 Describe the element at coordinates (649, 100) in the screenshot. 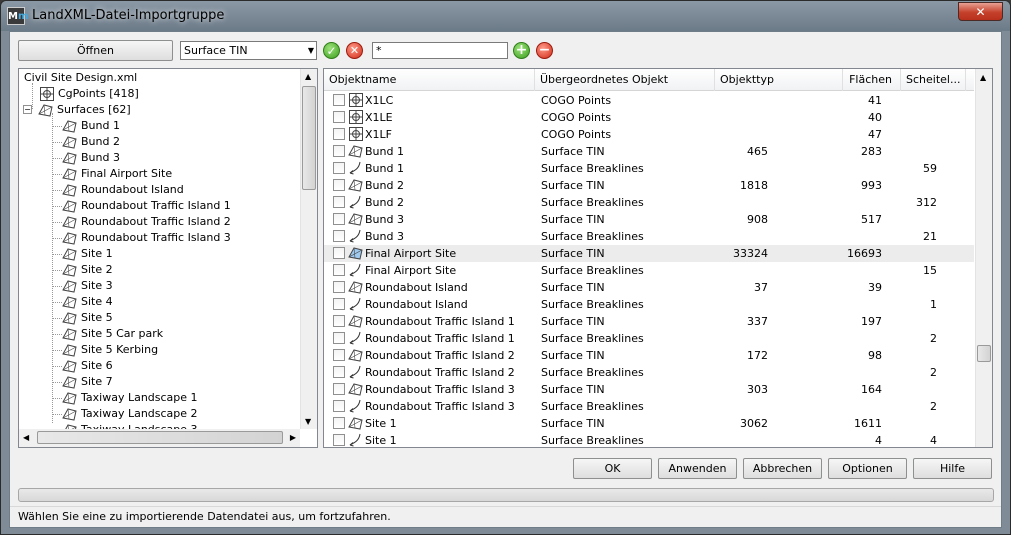

I see `table-row: X1LC COGO Points 41` at that location.